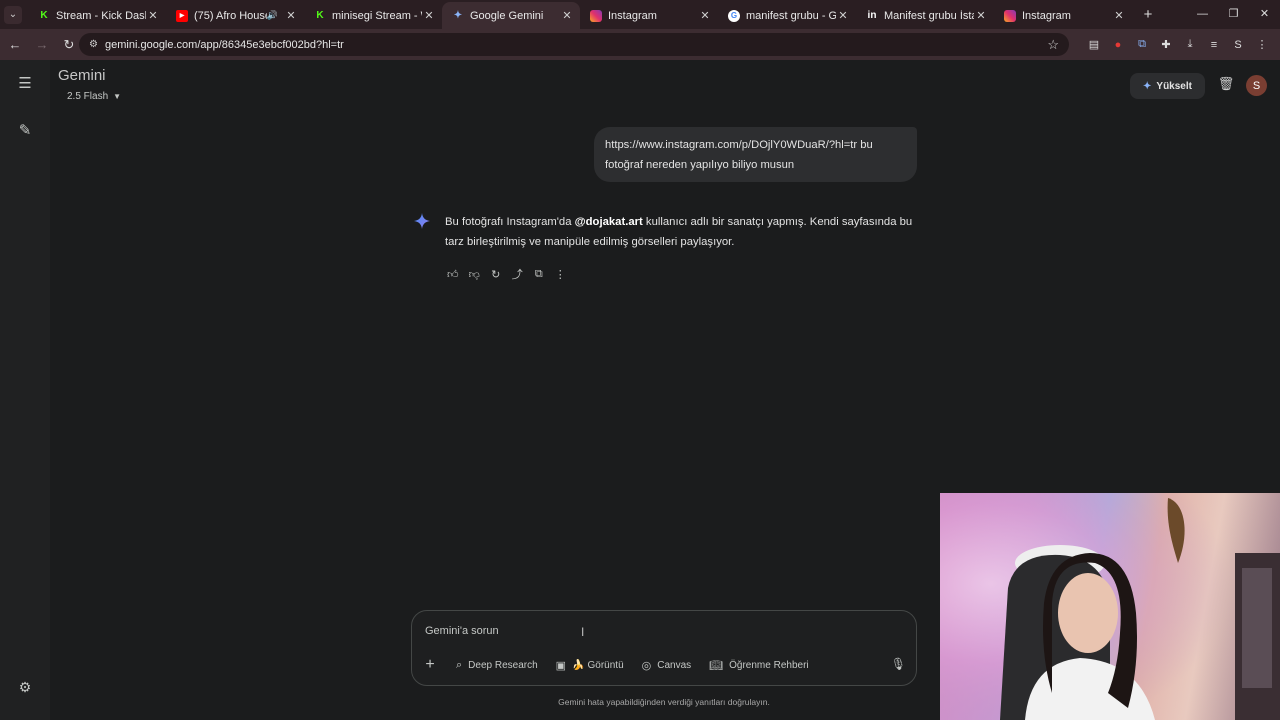 The image size is (1280, 720). Describe the element at coordinates (15, 45) in the screenshot. I see `back-icon: ←` at that location.